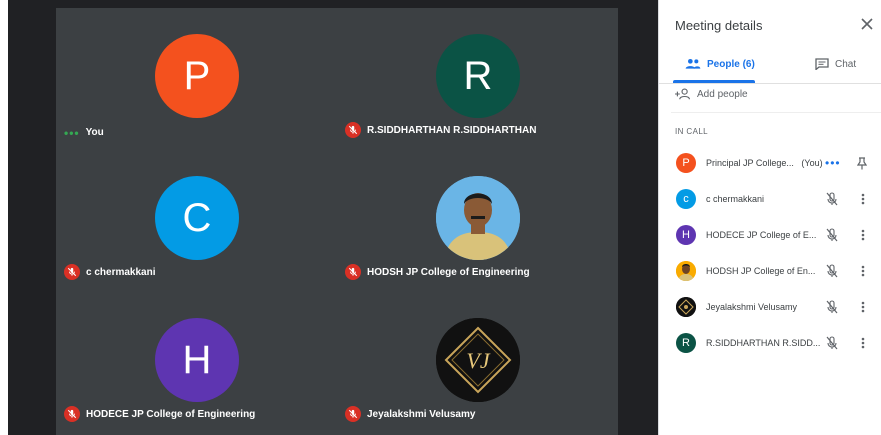 The image size is (881, 435). Describe the element at coordinates (776, 112) in the screenshot. I see `divider` at that location.